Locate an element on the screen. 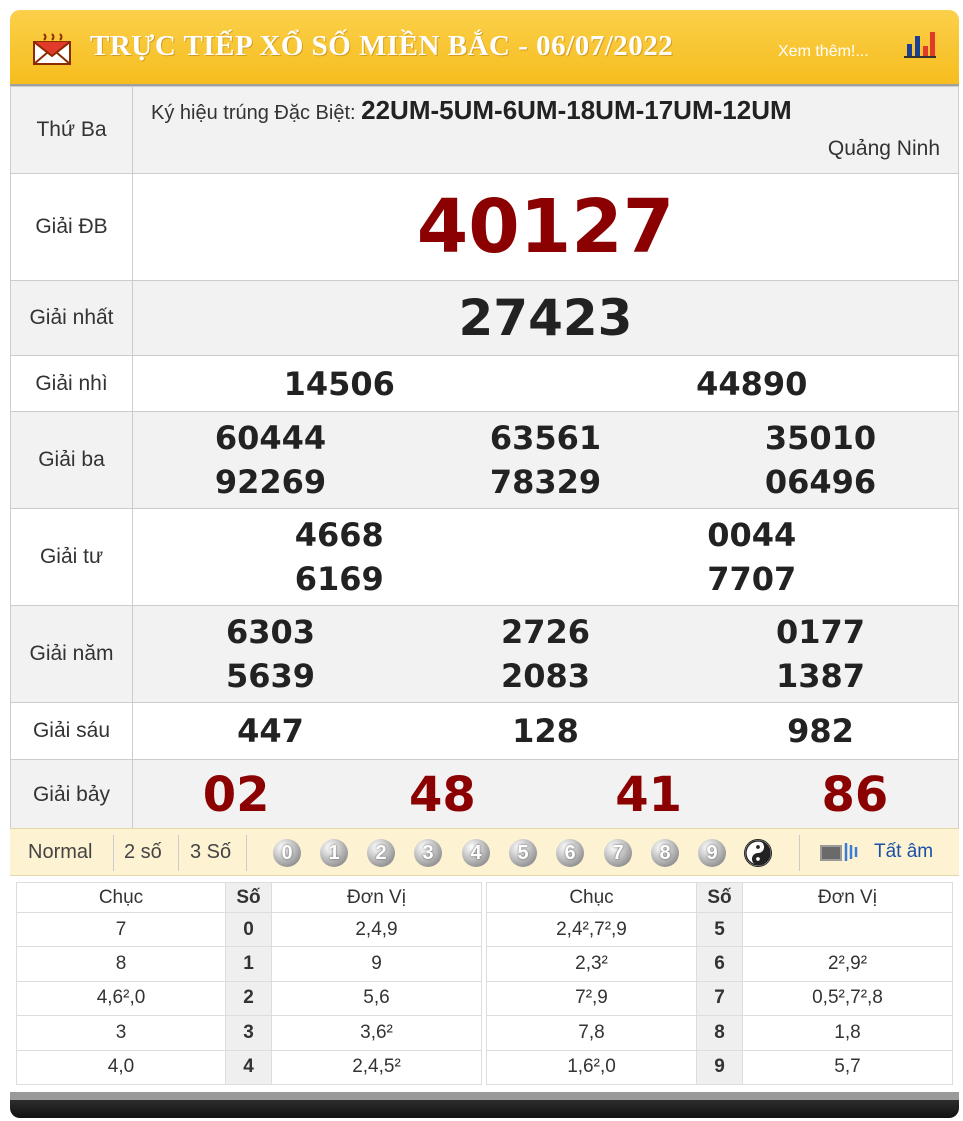 This screenshot has height=1121, width=963. loto-row: 7 0 2,4,9 is located at coordinates (249, 929).